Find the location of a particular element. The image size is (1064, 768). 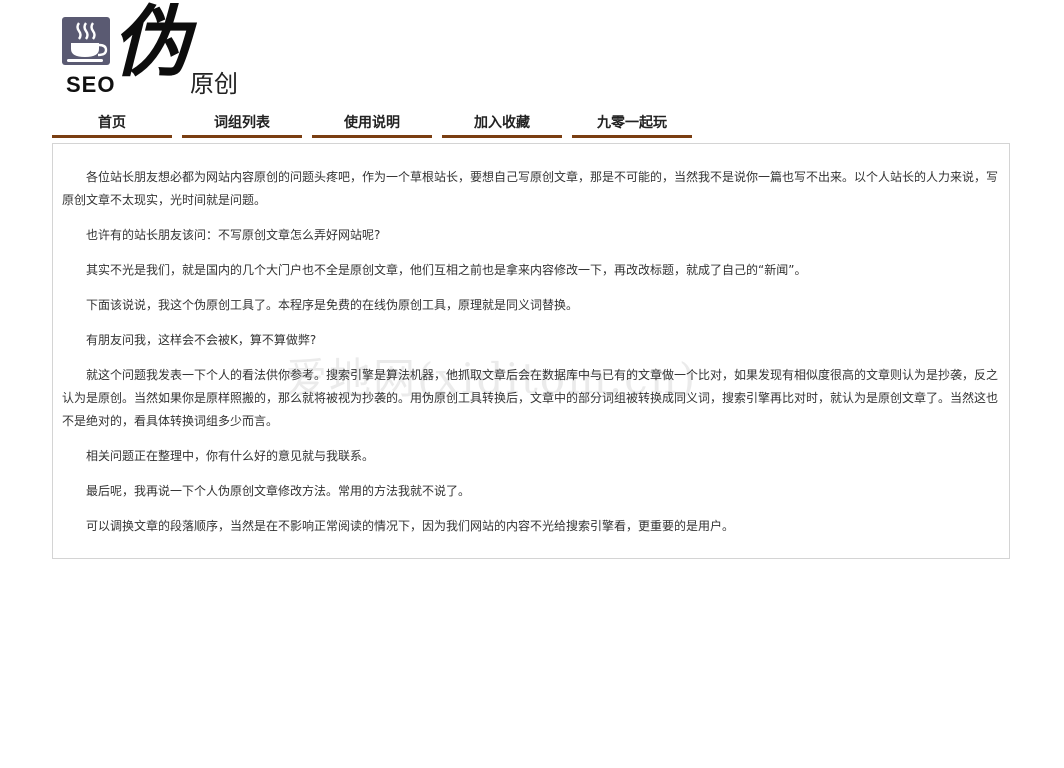

logo-yuanchuang-text: 原创 is located at coordinates (214, 84).